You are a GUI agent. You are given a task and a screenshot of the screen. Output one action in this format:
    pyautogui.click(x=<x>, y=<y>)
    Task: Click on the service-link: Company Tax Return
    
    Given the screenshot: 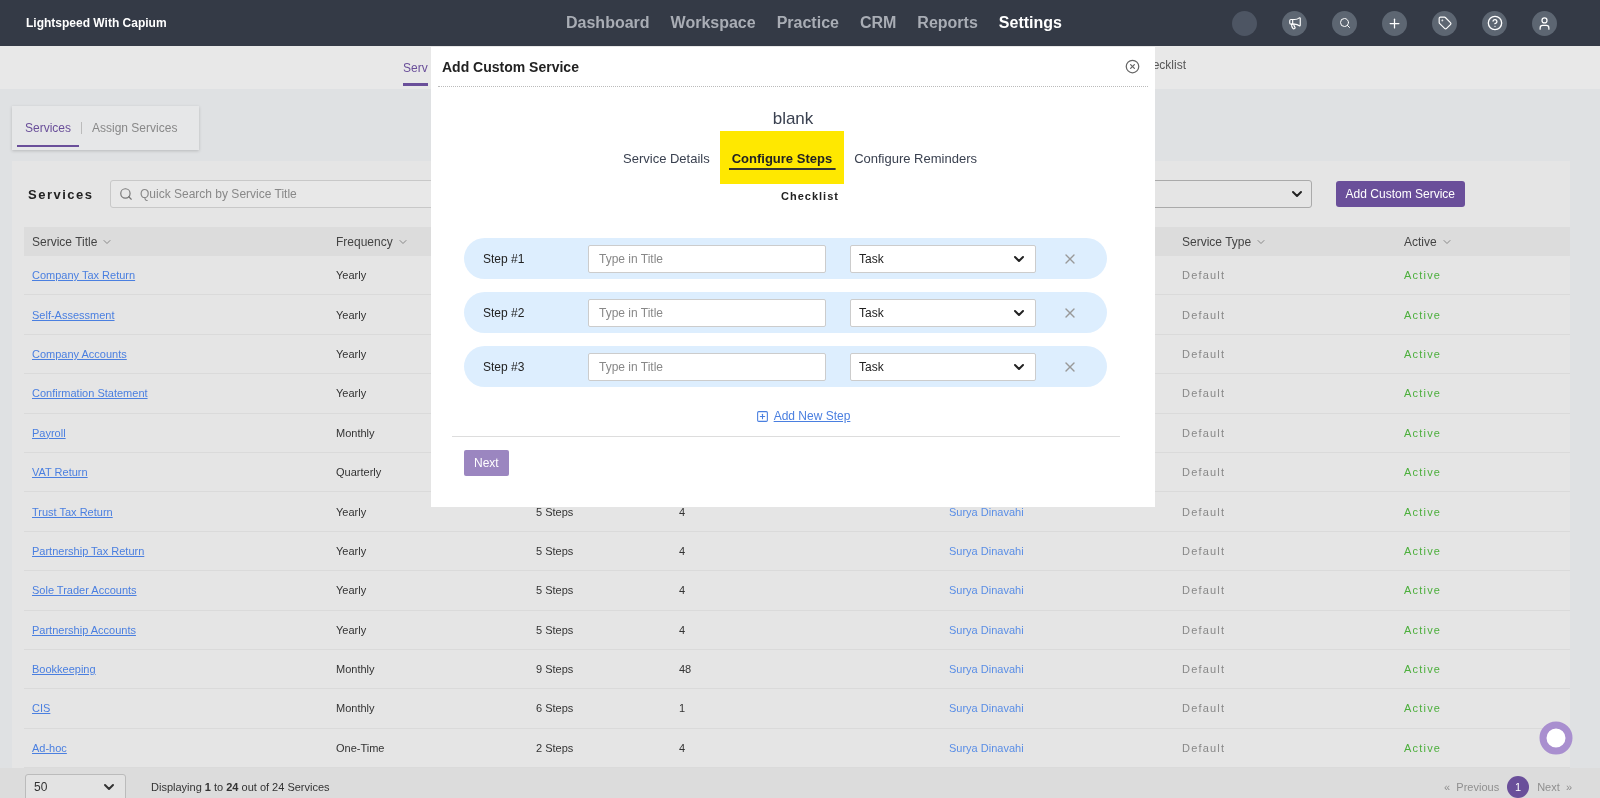 What is the action you would take?
    pyautogui.click(x=84, y=275)
    